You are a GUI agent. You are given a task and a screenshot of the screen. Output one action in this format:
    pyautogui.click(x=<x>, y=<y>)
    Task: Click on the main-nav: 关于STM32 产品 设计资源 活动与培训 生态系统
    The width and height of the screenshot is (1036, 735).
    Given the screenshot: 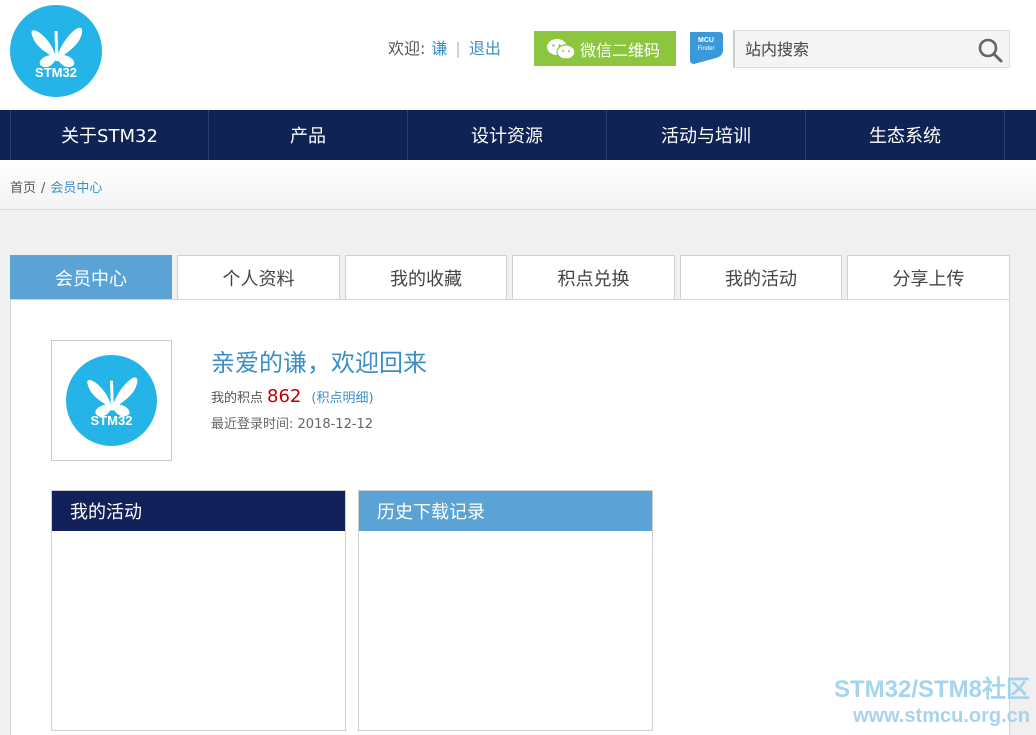 What is the action you would take?
    pyautogui.click(x=518, y=135)
    